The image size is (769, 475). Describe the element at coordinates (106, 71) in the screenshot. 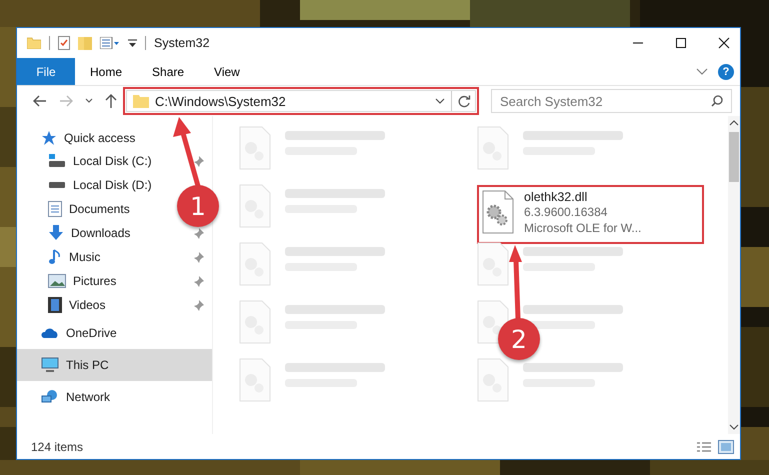

I see `ribbon-tab: Home` at that location.